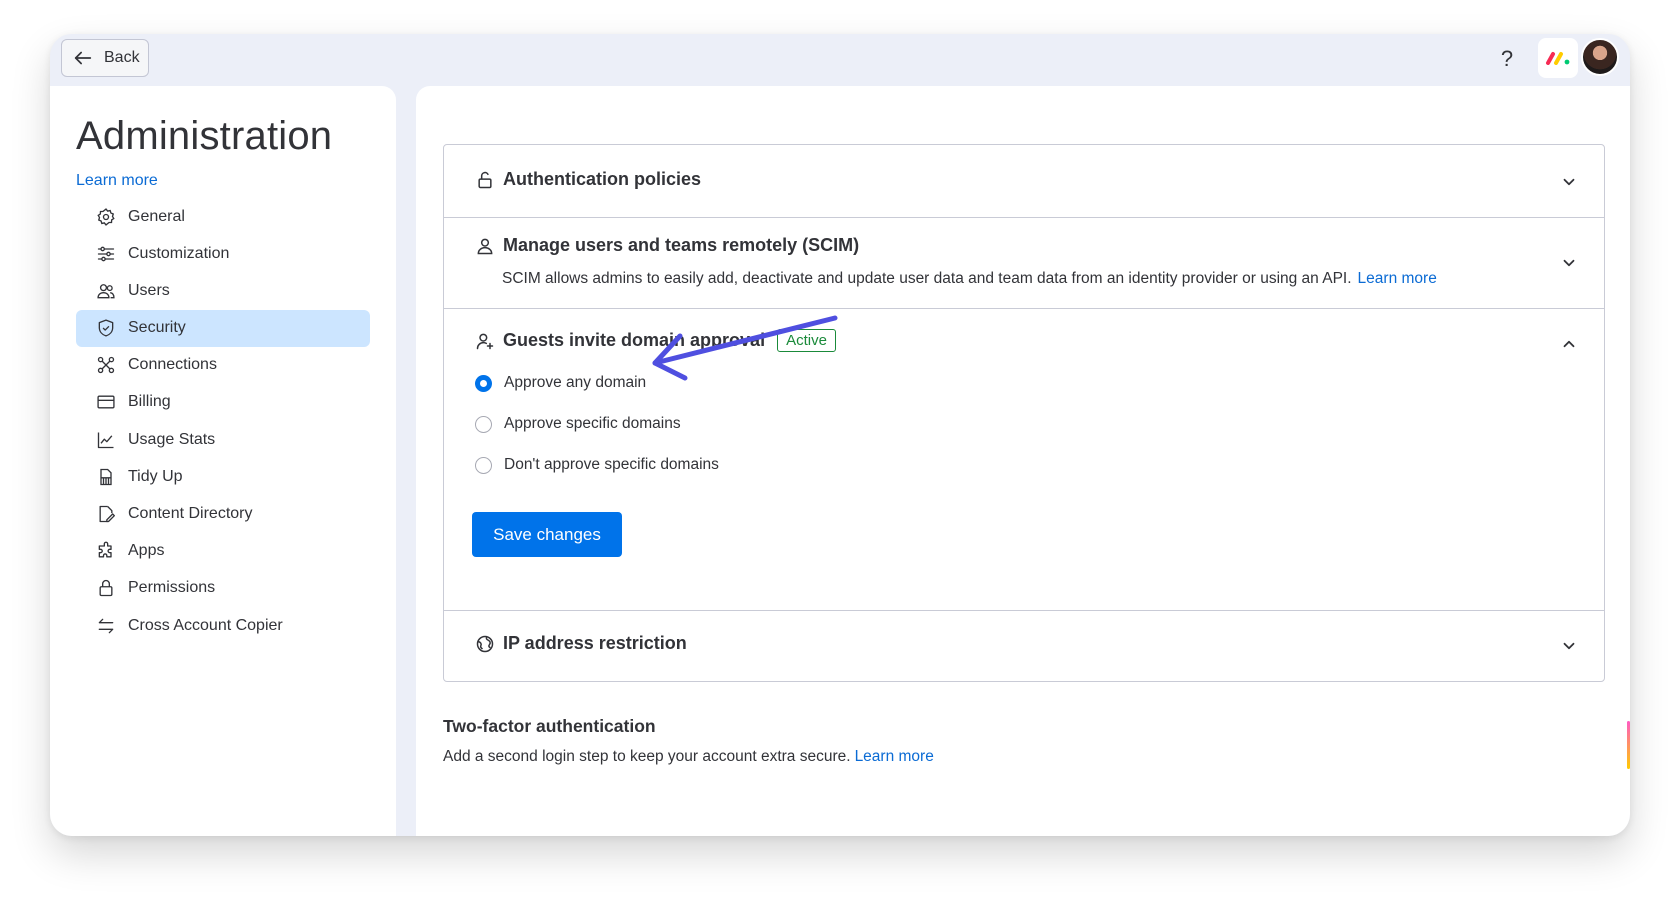 This screenshot has height=901, width=1679. Describe the element at coordinates (681, 245) in the screenshot. I see `section-title: Manage users and teams remotely (SCIM)` at that location.